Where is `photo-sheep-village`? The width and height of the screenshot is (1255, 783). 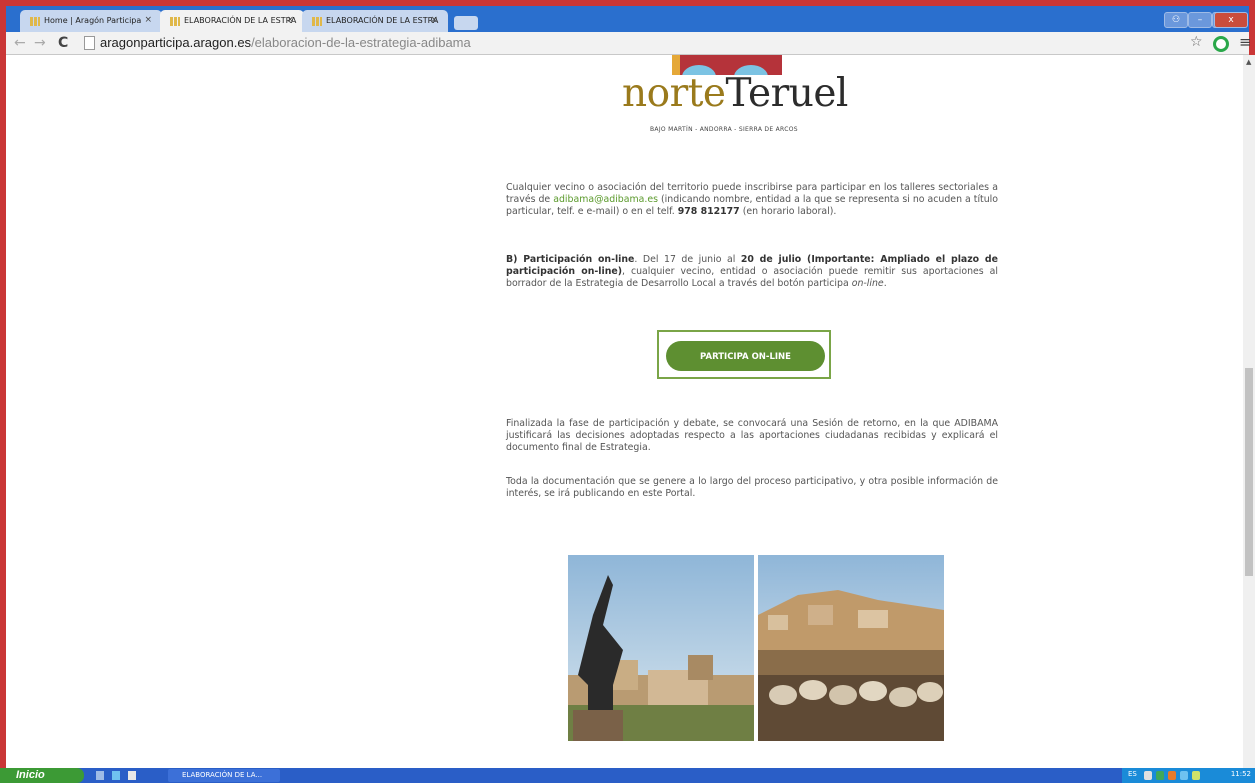 photo-sheep-village is located at coordinates (851, 648).